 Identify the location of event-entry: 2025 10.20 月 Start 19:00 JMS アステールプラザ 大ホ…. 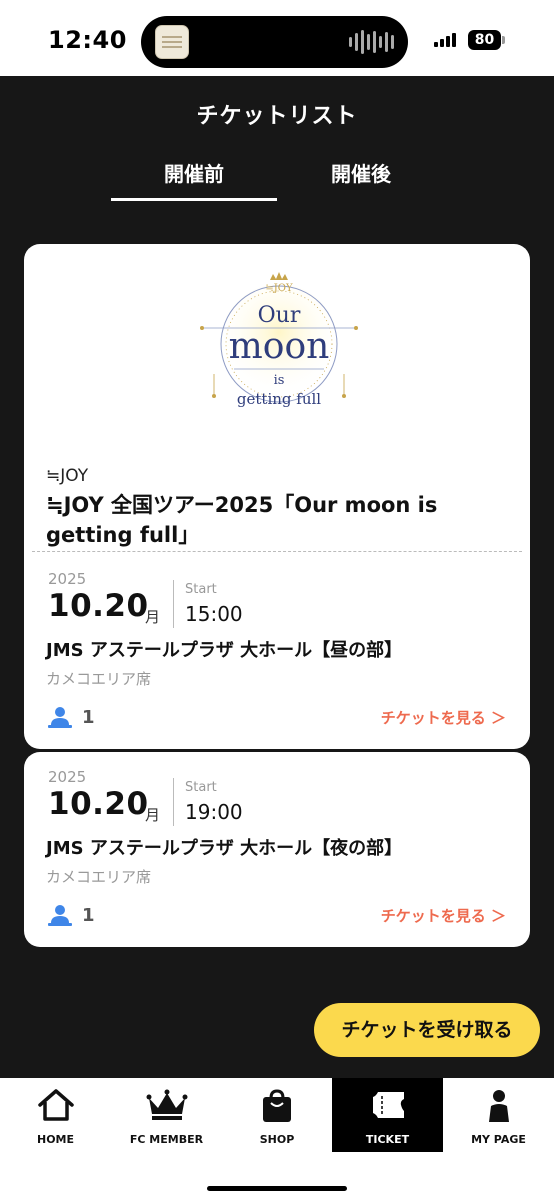
(277, 854).